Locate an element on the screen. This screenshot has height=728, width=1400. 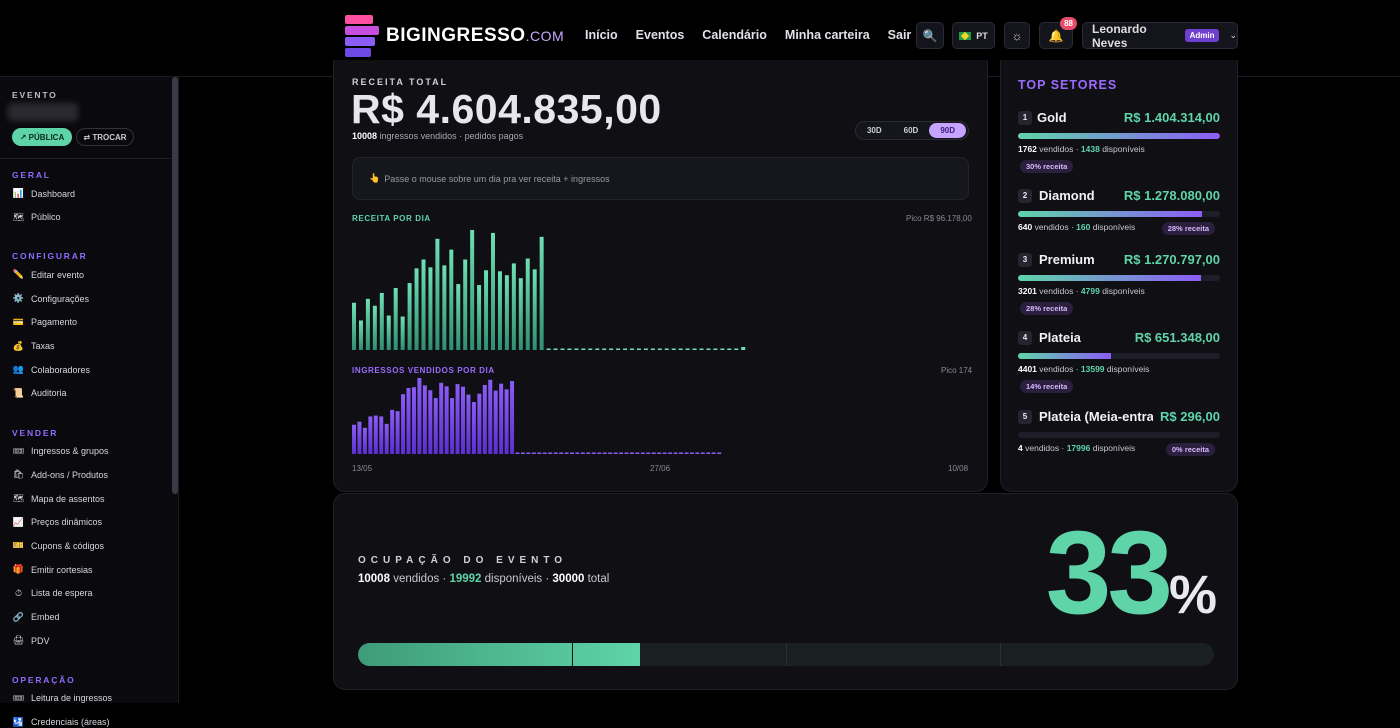
nav-eventos: Eventos is located at coordinates (660, 35).